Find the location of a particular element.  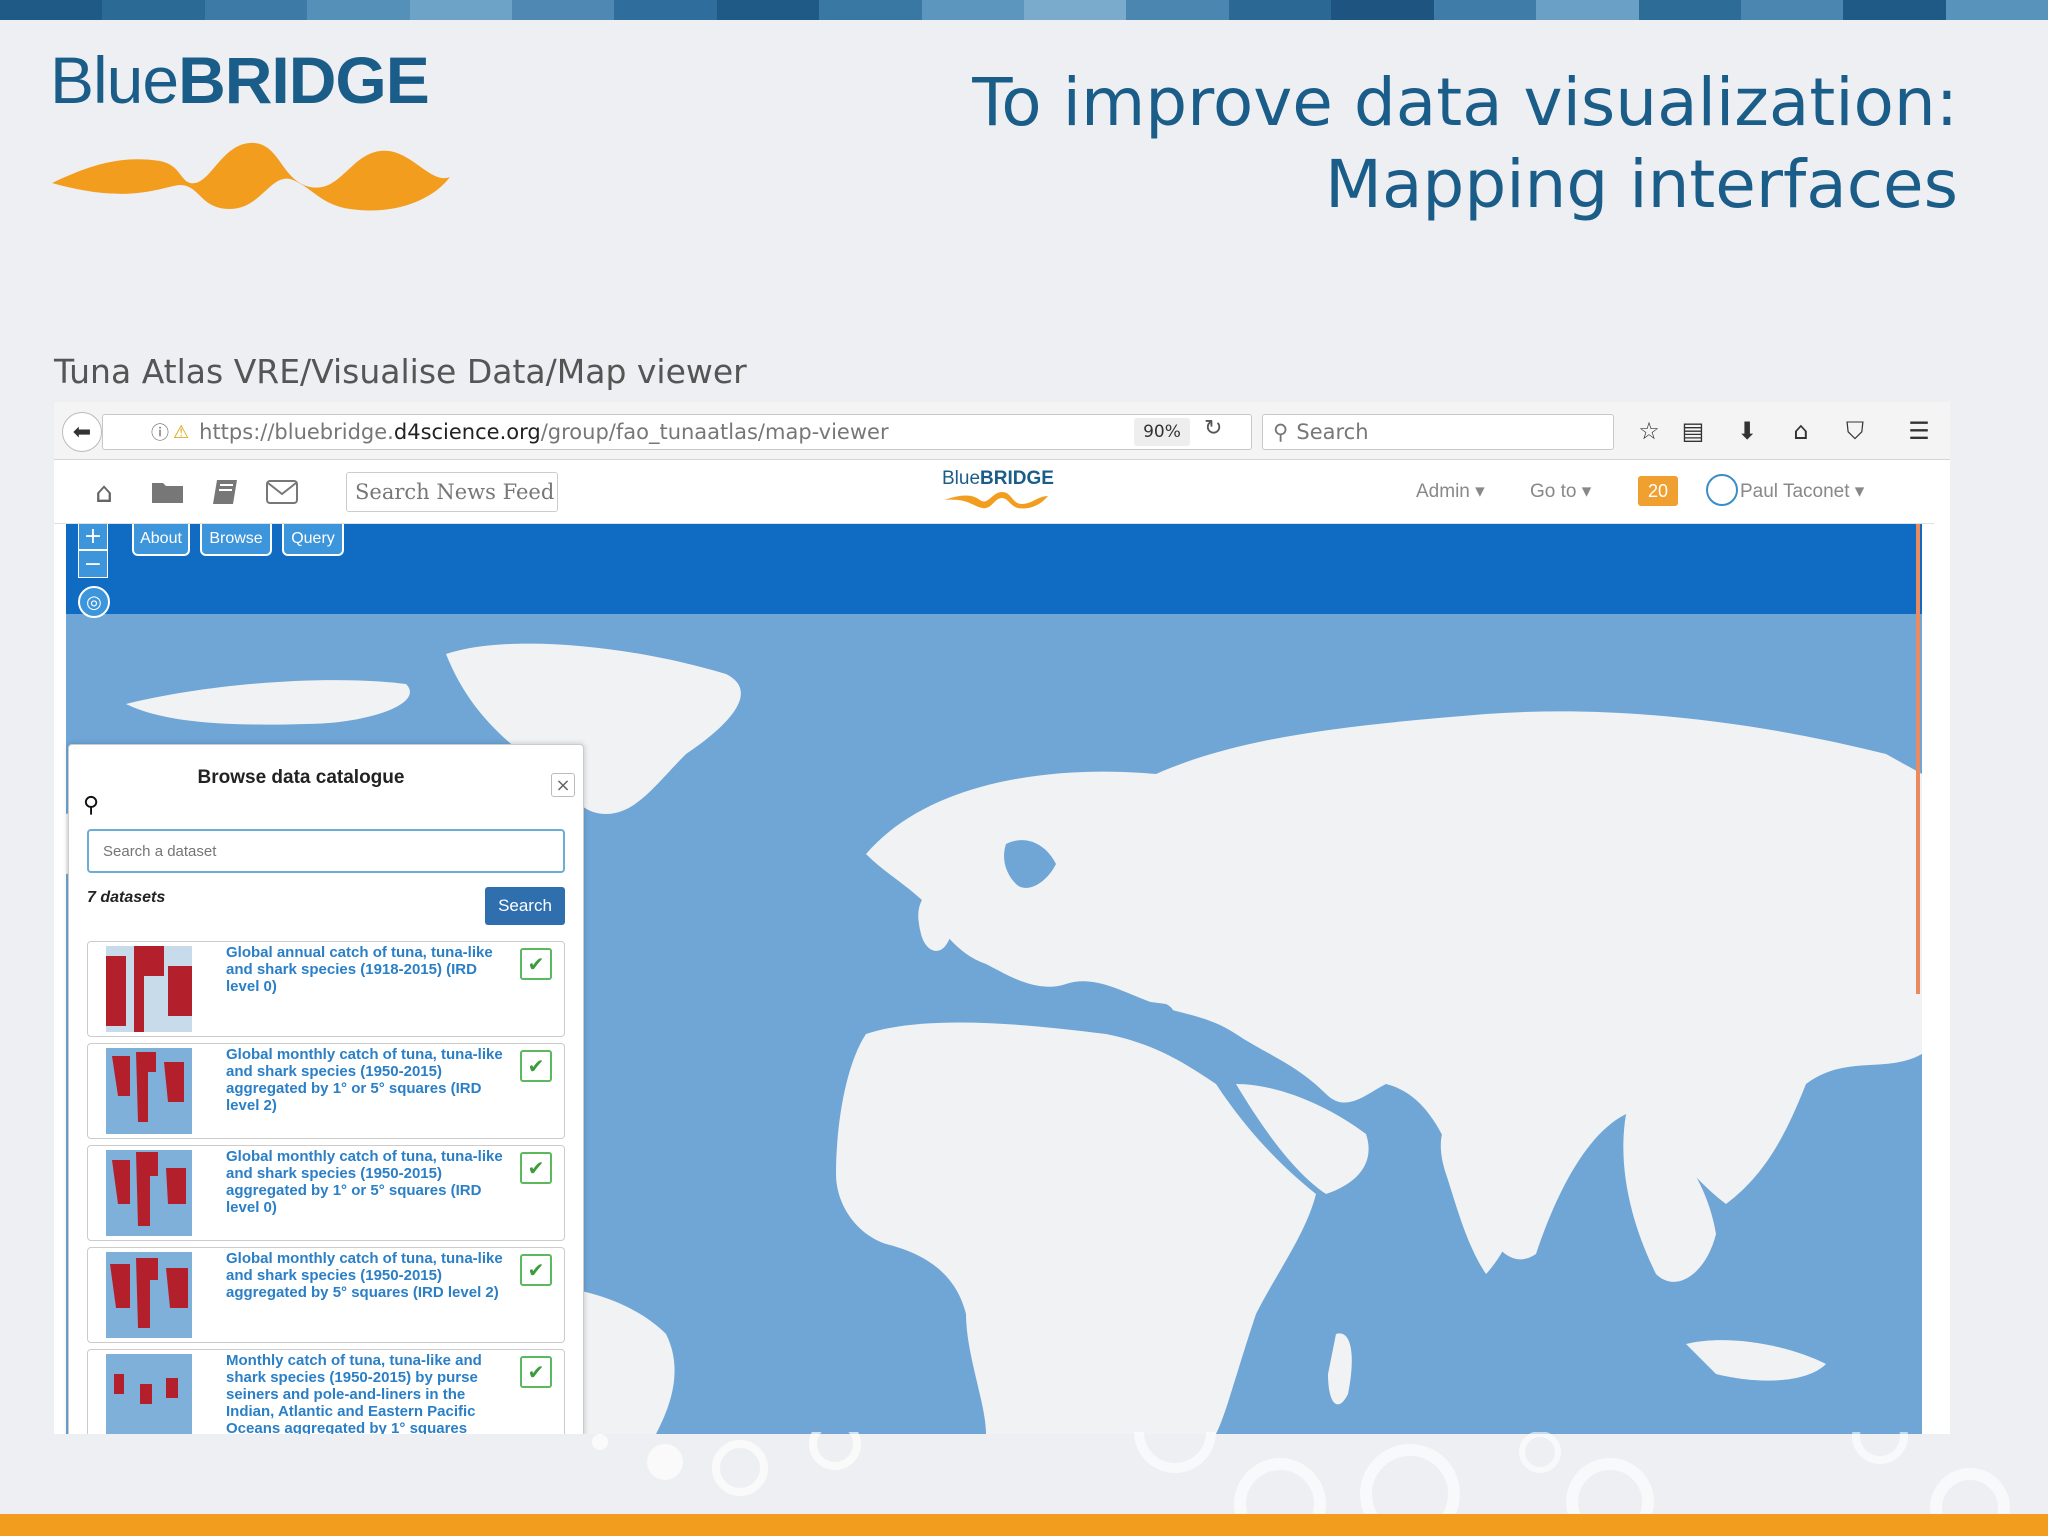

logo-wordmark: BlueBRIDGE is located at coordinates (240, 80).